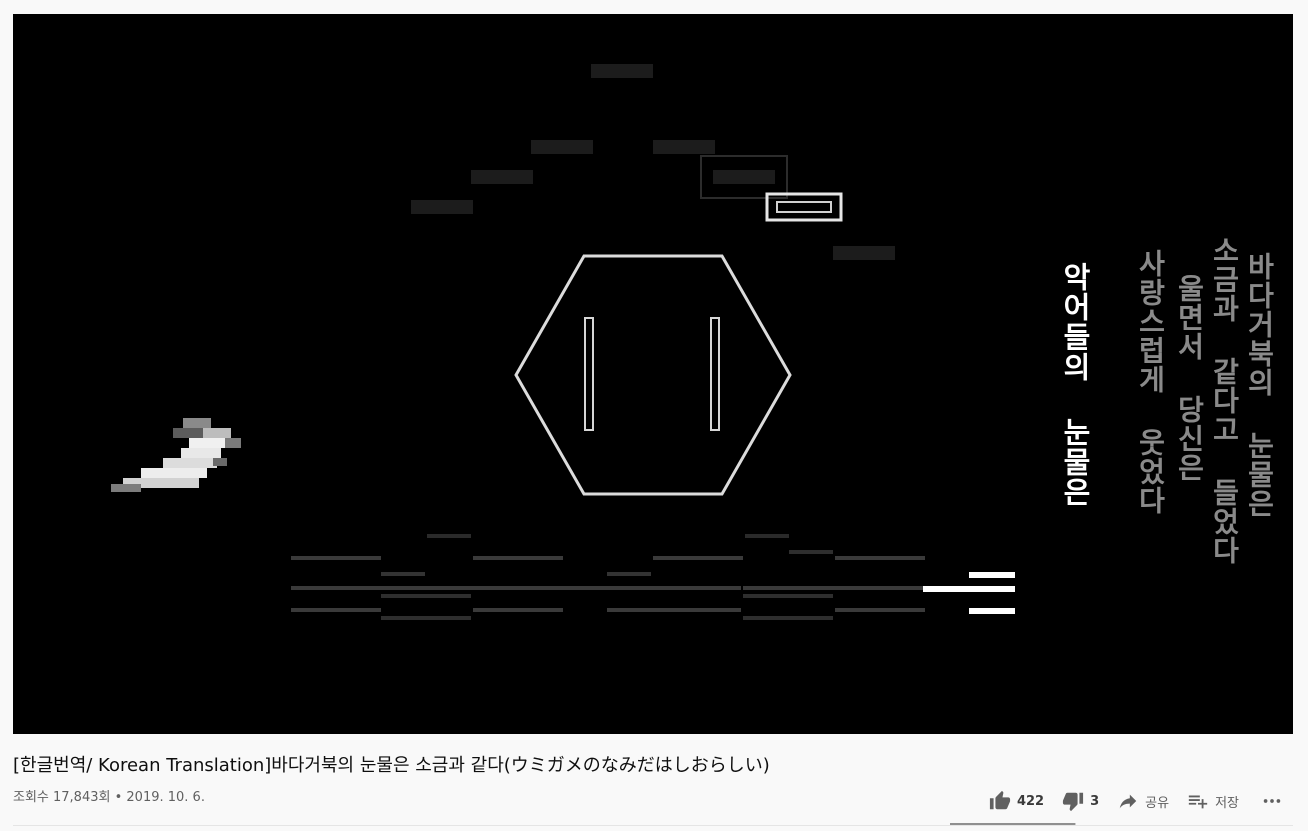 This screenshot has height=831, width=1308. I want to click on lyric-line-4: 사랑스럽게 웃었다, so click(1150, 382).